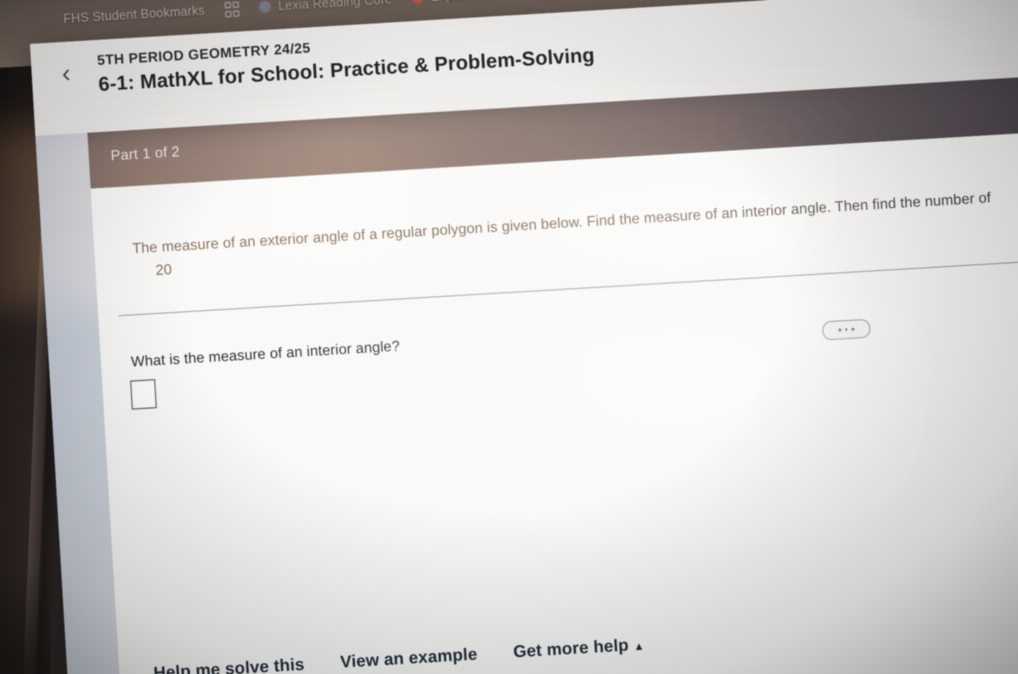 The height and width of the screenshot is (674, 1018). Describe the element at coordinates (409, 659) in the screenshot. I see `view-an-example-link: View an example` at that location.